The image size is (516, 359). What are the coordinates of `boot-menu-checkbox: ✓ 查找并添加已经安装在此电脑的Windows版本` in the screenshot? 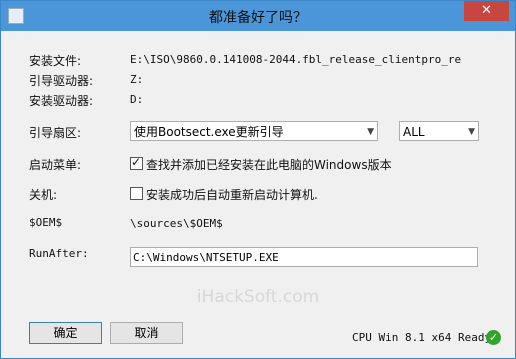 It's located at (261, 164).